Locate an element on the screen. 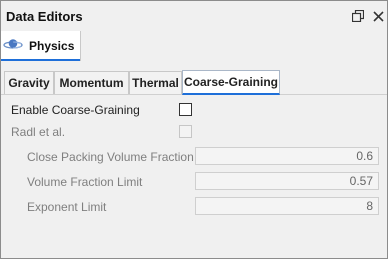 Image resolution: width=388 pixels, height=259 pixels. tab-momentum: Momentum is located at coordinates (91, 82).